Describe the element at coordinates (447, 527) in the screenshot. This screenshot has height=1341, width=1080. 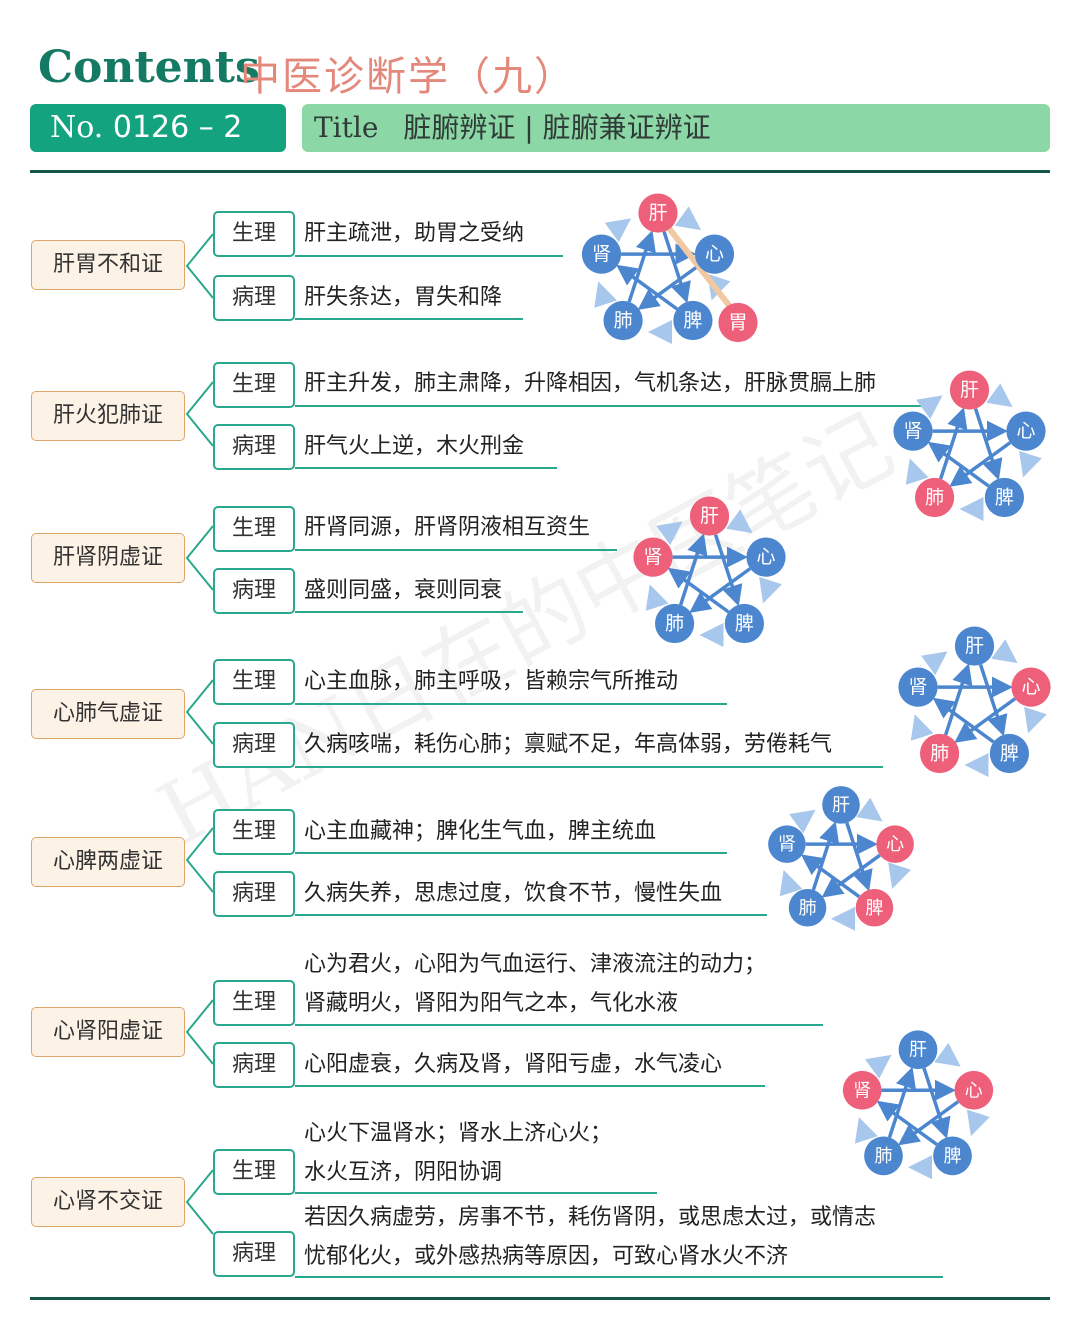
I see `physiology-text-3: 肝肾同源，肝肾阴液相互资生` at that location.